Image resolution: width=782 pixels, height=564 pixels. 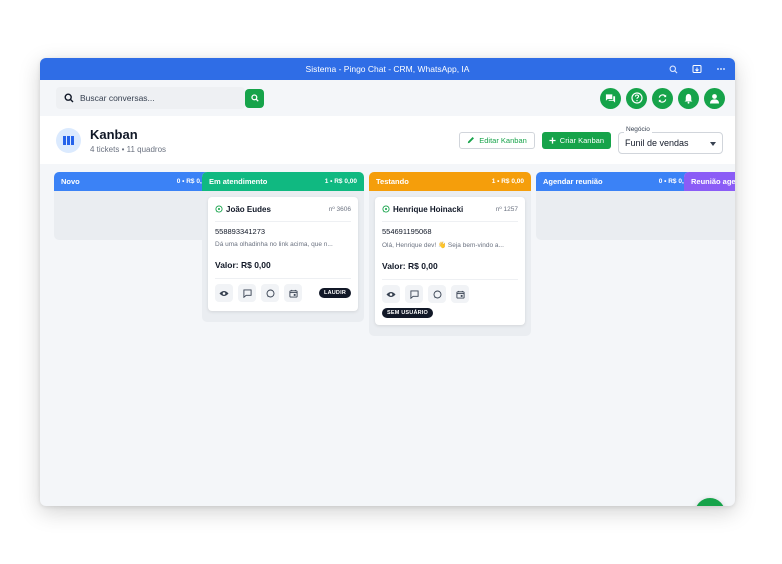 I want to click on card-header: Henrique Hoinacki nº 1257, so click(x=450, y=209).